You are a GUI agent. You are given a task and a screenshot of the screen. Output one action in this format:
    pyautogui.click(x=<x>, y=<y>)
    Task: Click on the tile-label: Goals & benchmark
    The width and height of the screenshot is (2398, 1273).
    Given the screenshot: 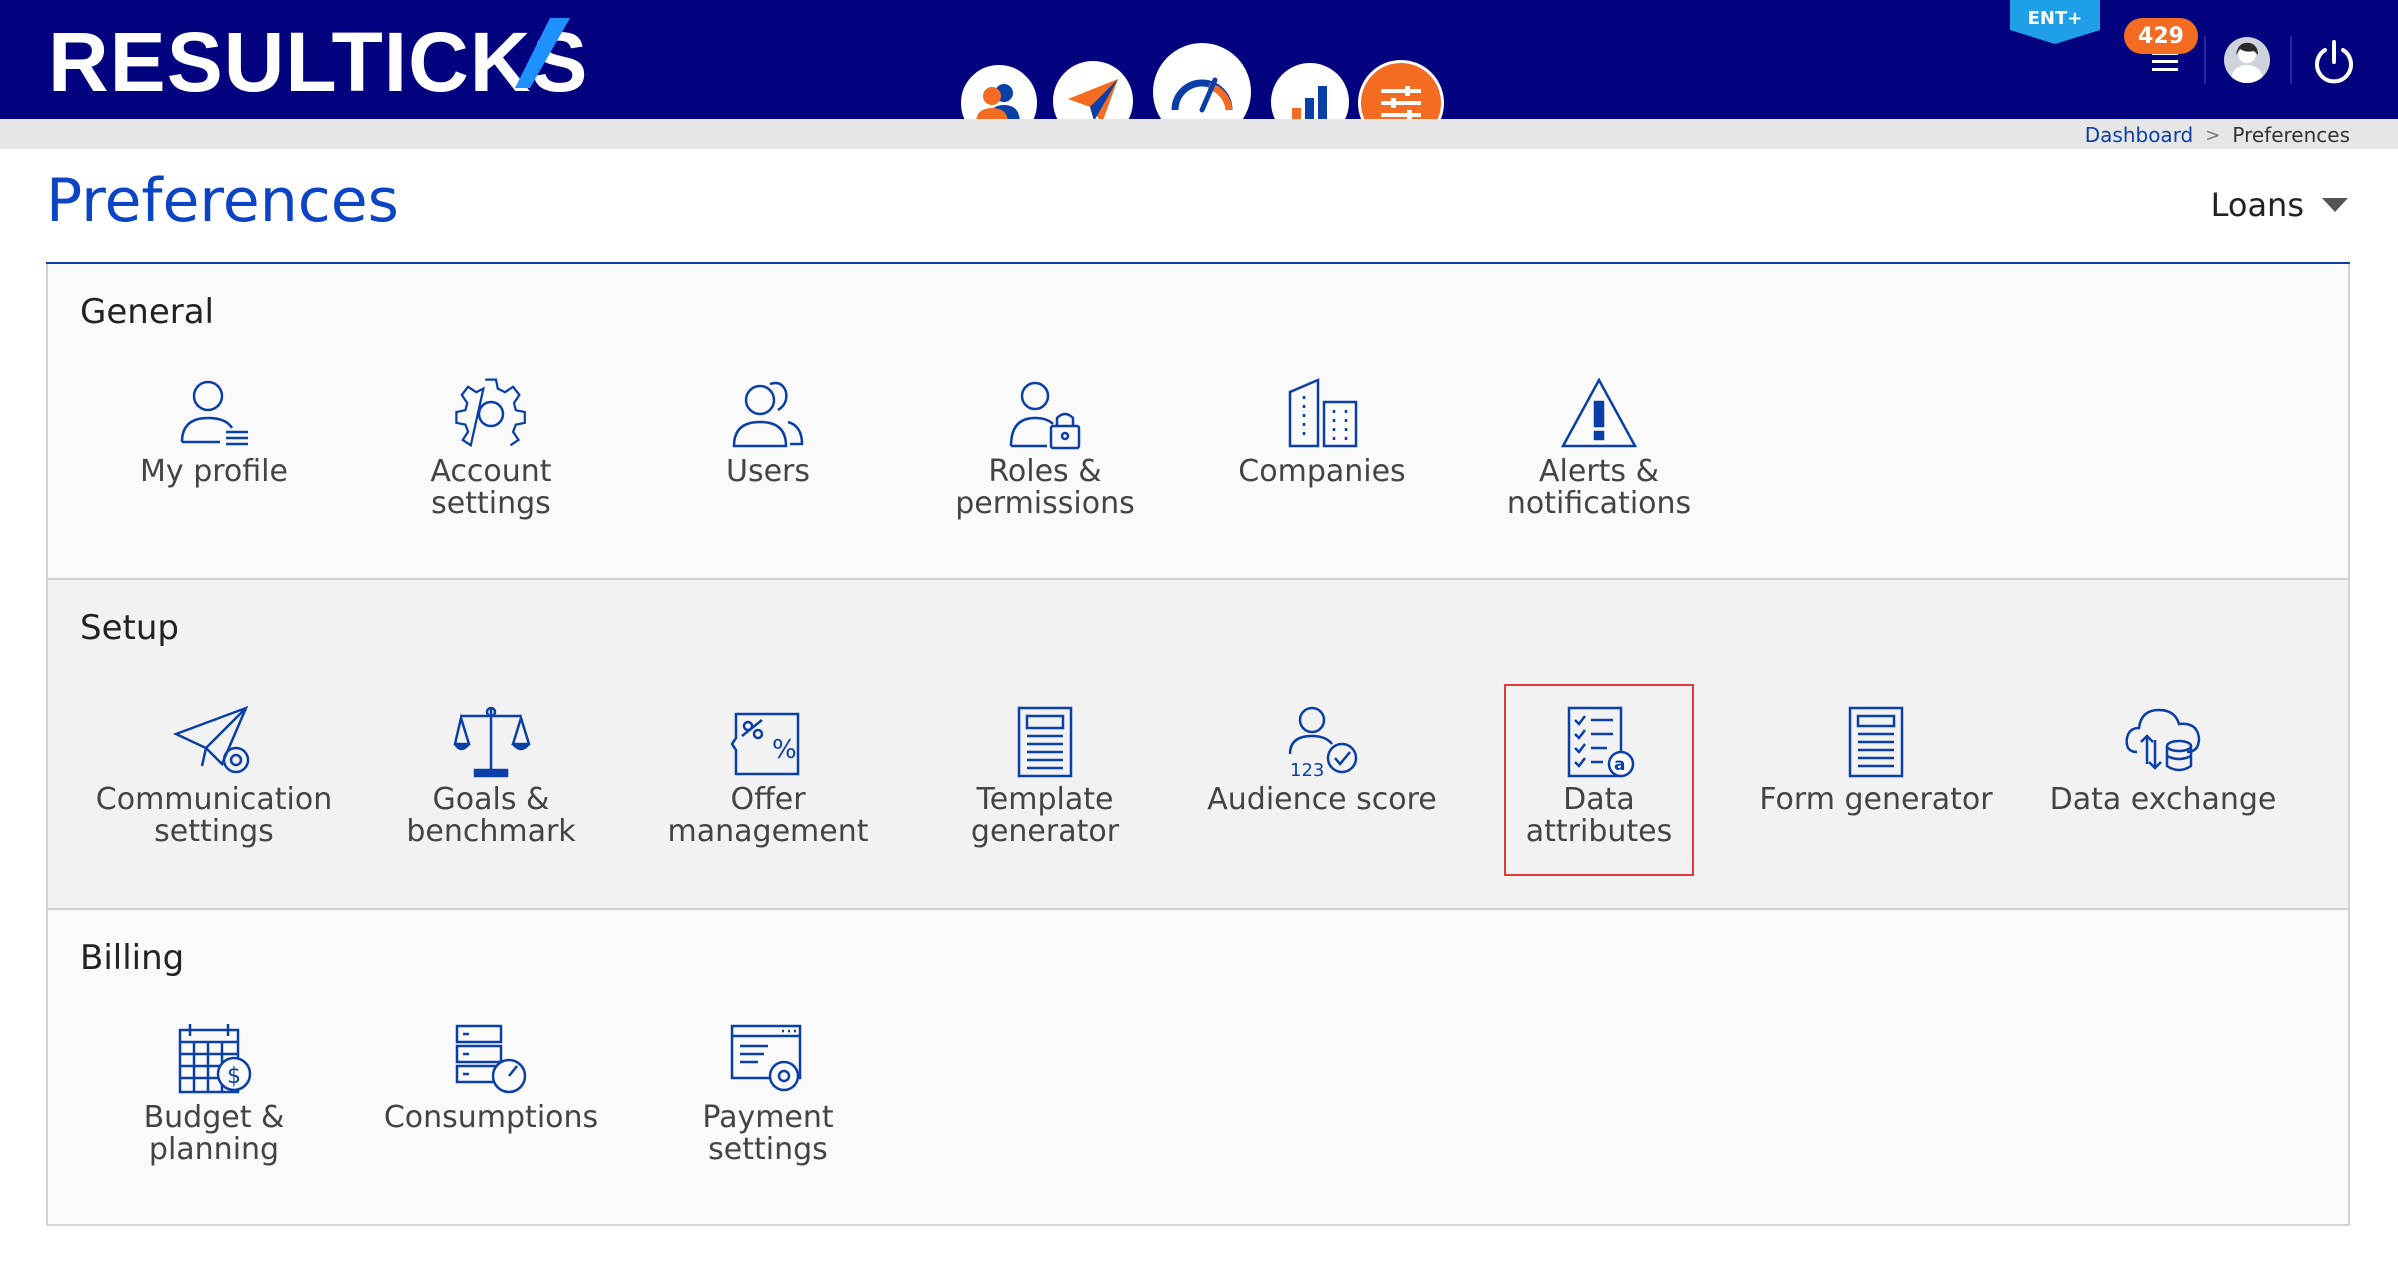 What is the action you would take?
    pyautogui.click(x=491, y=815)
    